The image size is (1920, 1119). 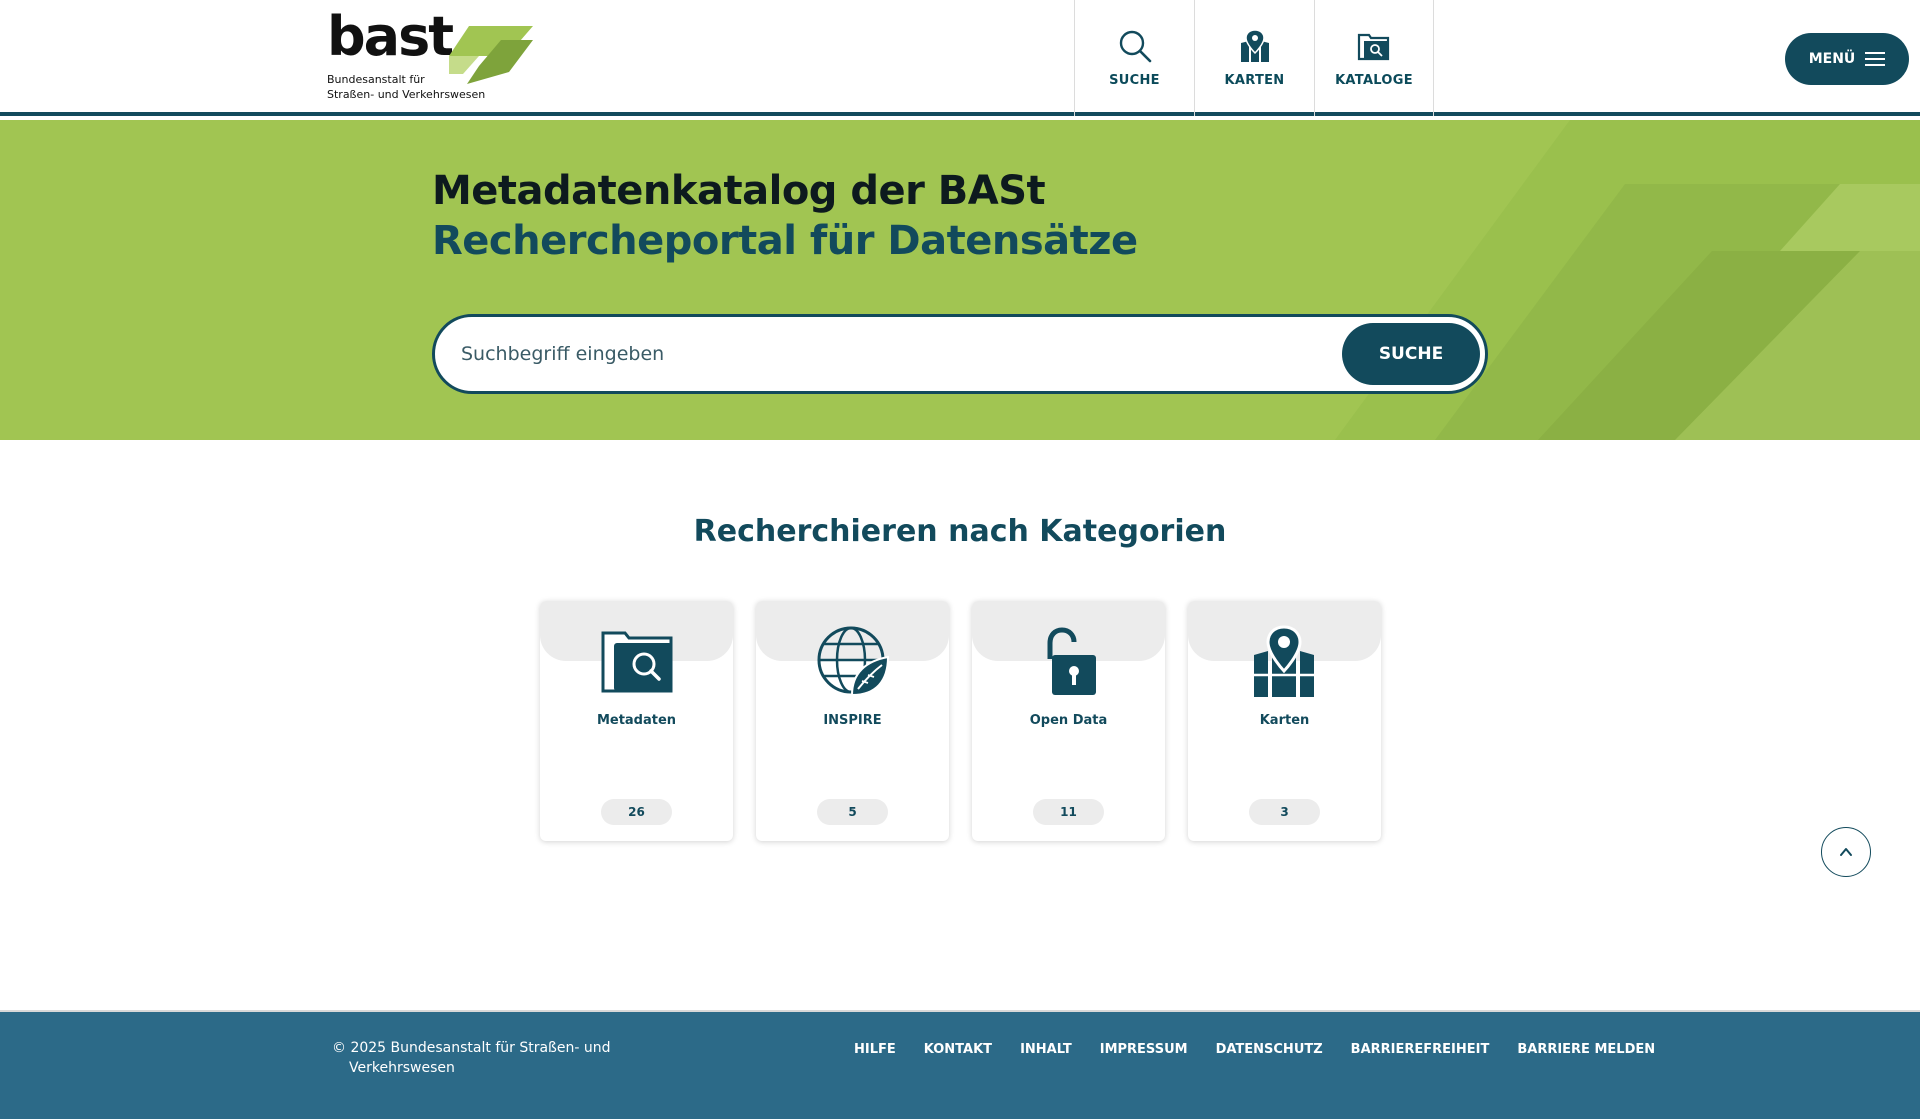 What do you see at coordinates (1269, 1049) in the screenshot?
I see `footer-link-datenschutz: DATENSCHUTZ` at bounding box center [1269, 1049].